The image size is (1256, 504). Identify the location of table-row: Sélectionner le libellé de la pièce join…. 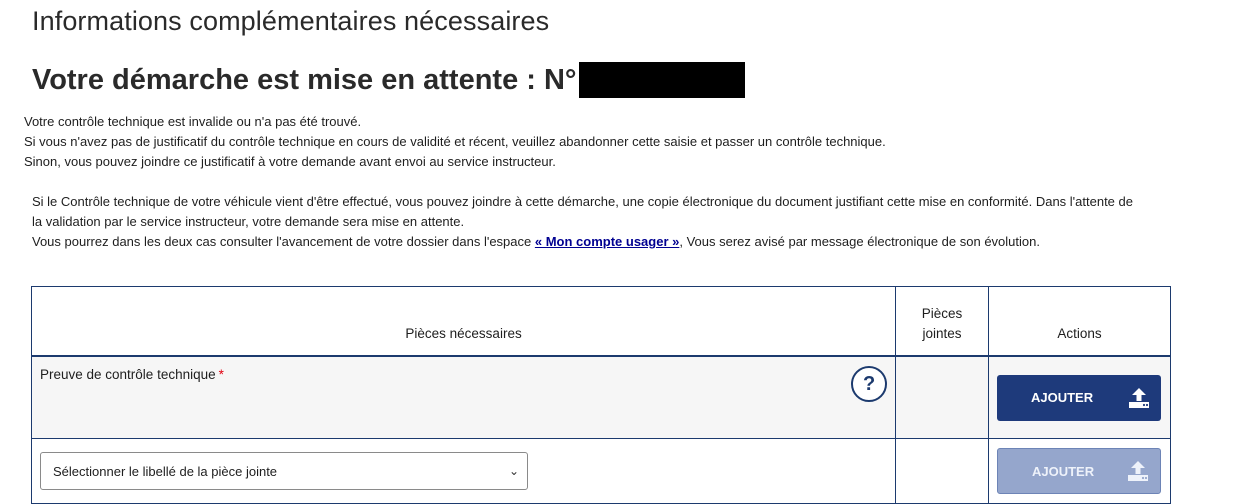
(601, 471).